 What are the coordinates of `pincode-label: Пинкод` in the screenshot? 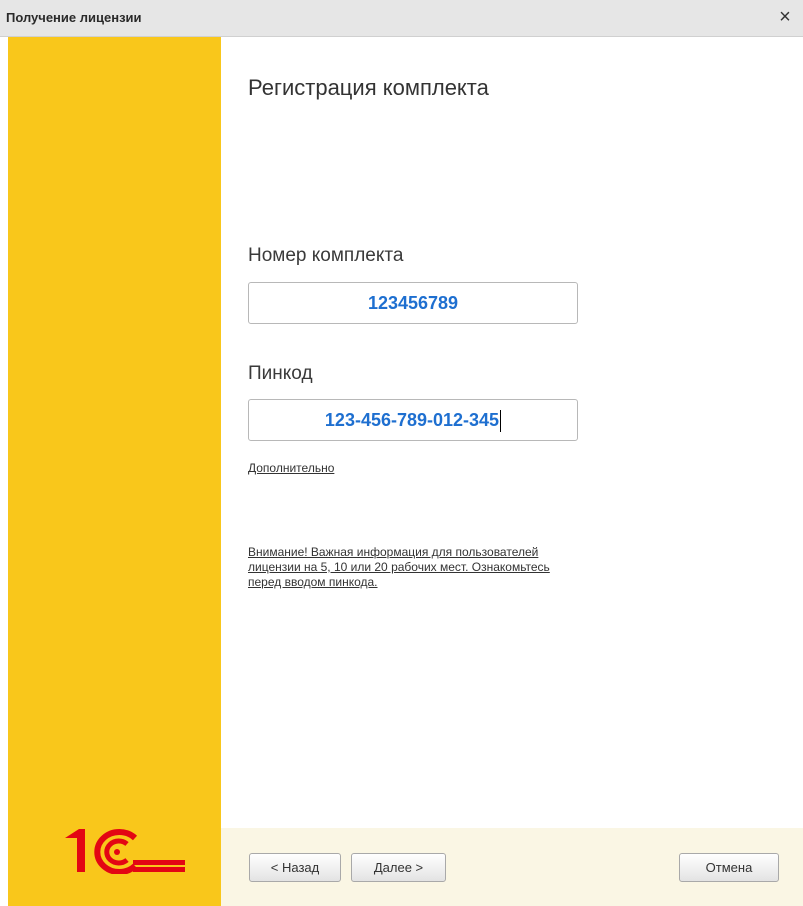 It's located at (280, 373).